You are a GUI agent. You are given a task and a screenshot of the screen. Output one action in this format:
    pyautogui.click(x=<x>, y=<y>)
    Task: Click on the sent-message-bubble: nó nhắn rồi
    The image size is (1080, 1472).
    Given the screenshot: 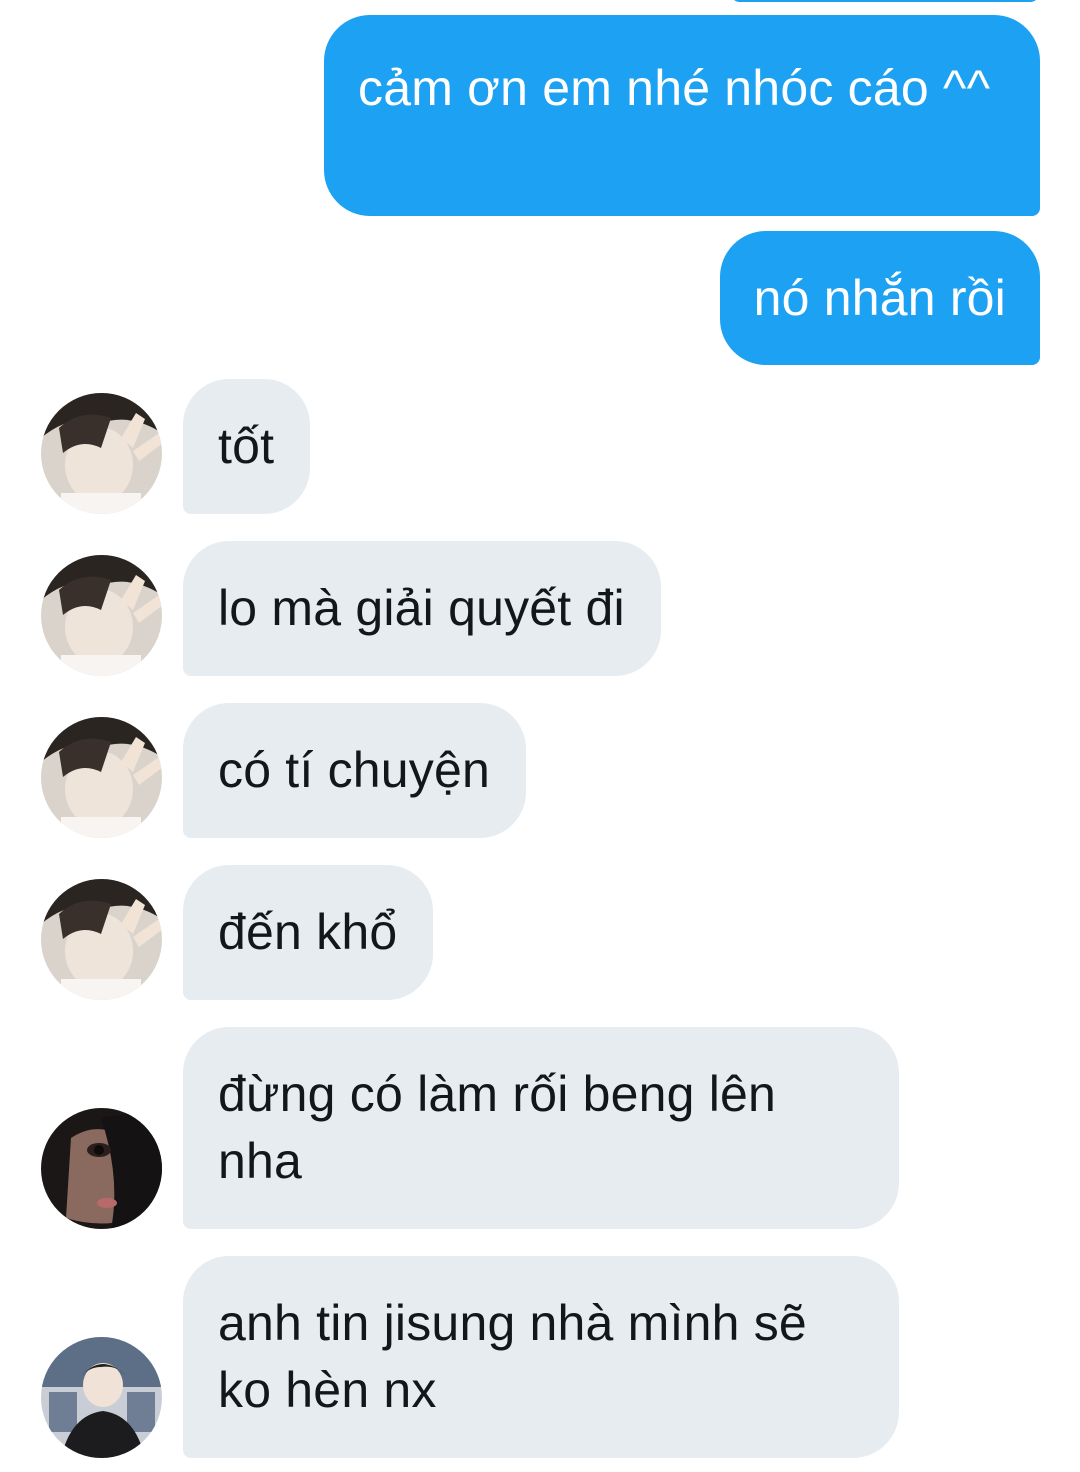 What is the action you would take?
    pyautogui.click(x=879, y=298)
    